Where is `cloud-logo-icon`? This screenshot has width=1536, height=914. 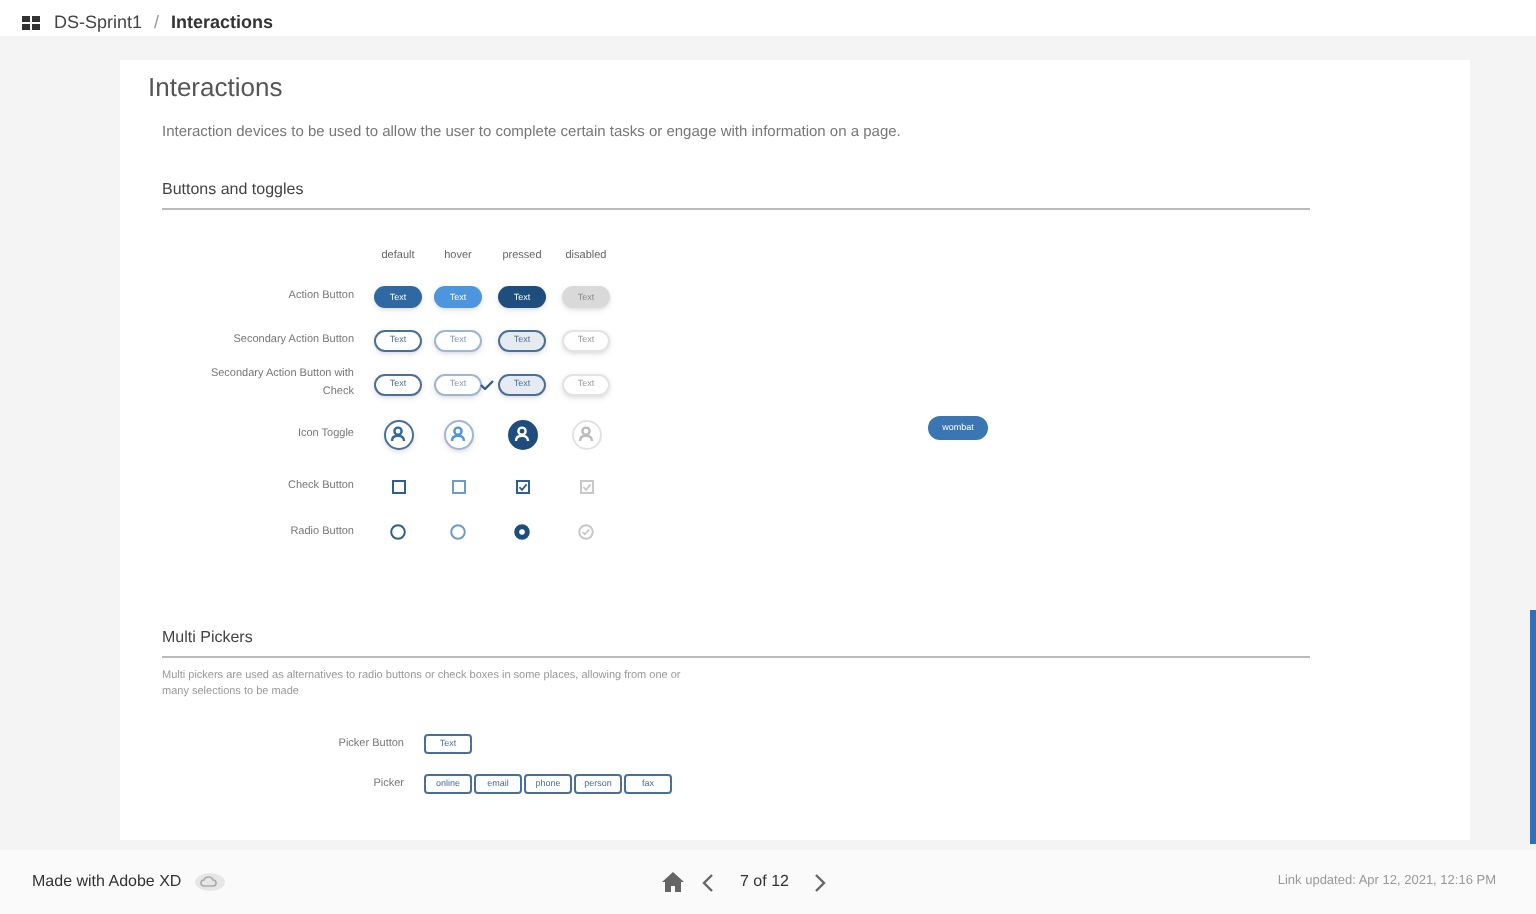 cloud-logo-icon is located at coordinates (209, 882).